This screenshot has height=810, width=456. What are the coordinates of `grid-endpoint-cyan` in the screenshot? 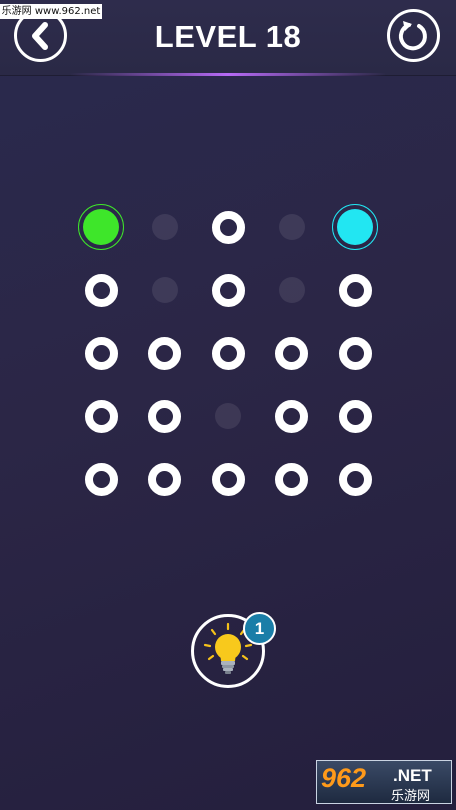 It's located at (355, 227).